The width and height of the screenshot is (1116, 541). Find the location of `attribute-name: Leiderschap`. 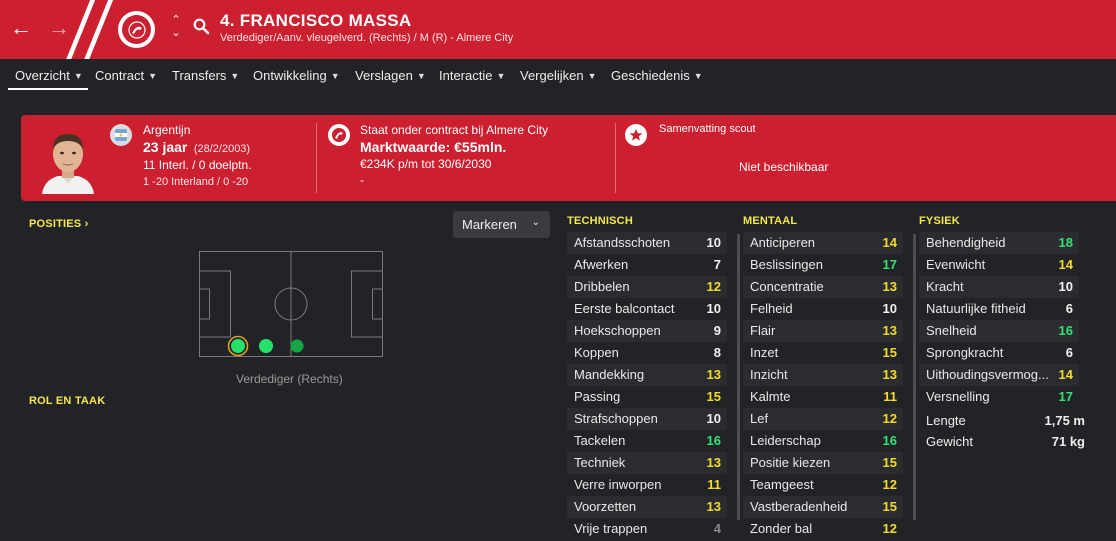

attribute-name: Leiderschap is located at coordinates (785, 440).